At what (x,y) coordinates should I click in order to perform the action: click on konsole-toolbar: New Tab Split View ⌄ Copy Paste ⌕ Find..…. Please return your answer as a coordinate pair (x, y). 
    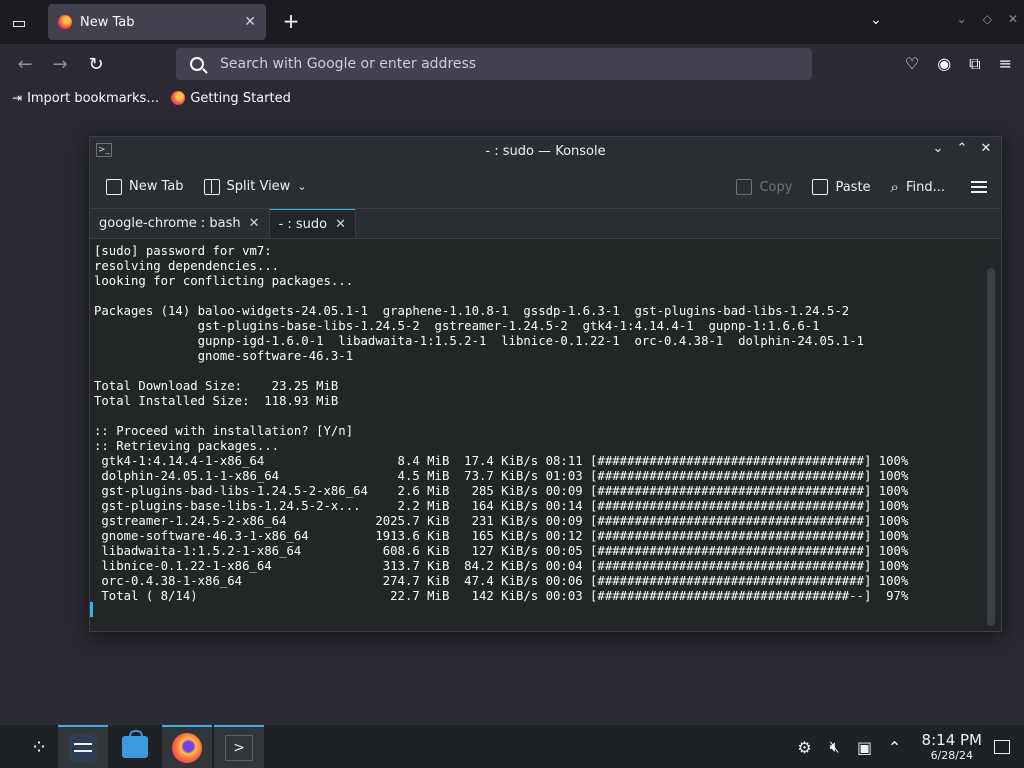
    Looking at the image, I should click on (545, 187).